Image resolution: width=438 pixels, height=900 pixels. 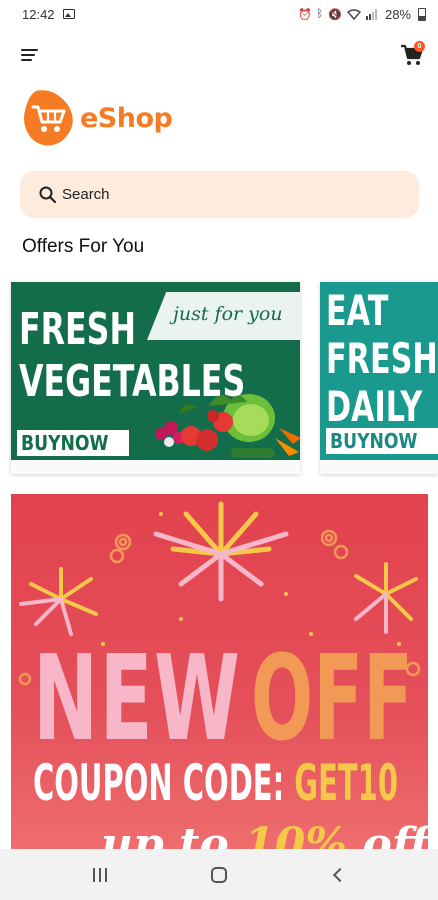 I want to click on search-placeholder: Search, so click(x=86, y=194).